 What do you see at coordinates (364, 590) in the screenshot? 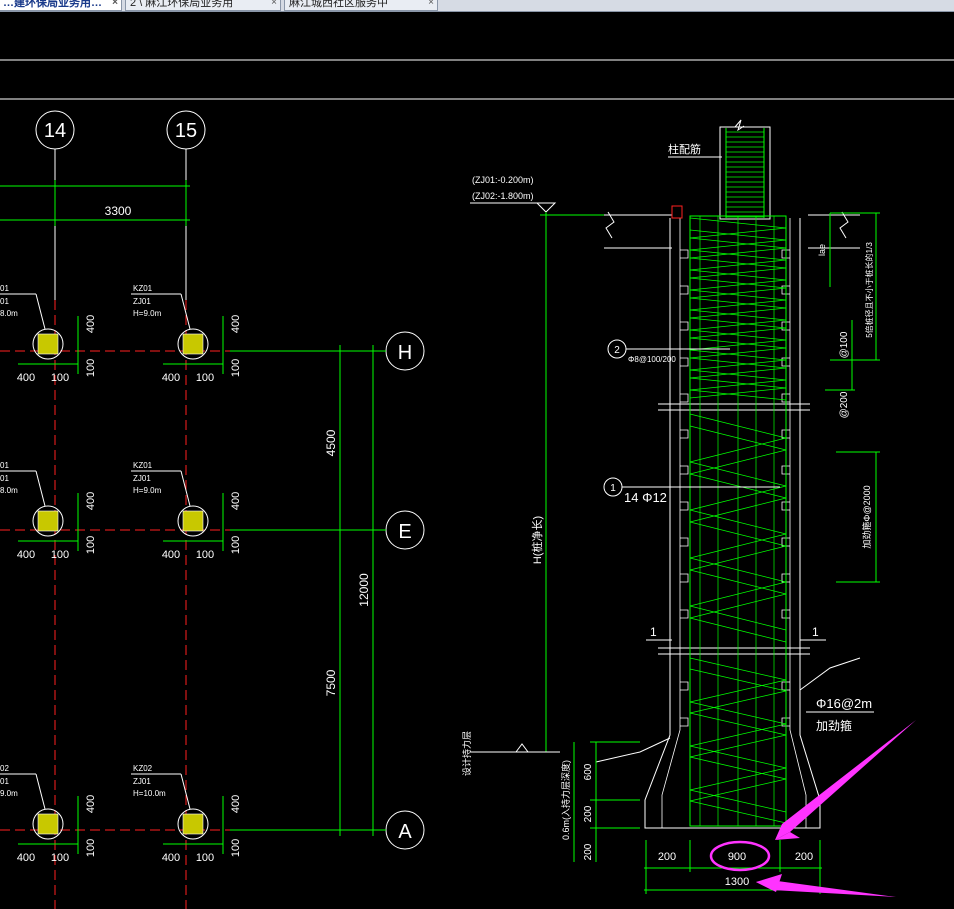
I see `dim-12000: 12000` at bounding box center [364, 590].